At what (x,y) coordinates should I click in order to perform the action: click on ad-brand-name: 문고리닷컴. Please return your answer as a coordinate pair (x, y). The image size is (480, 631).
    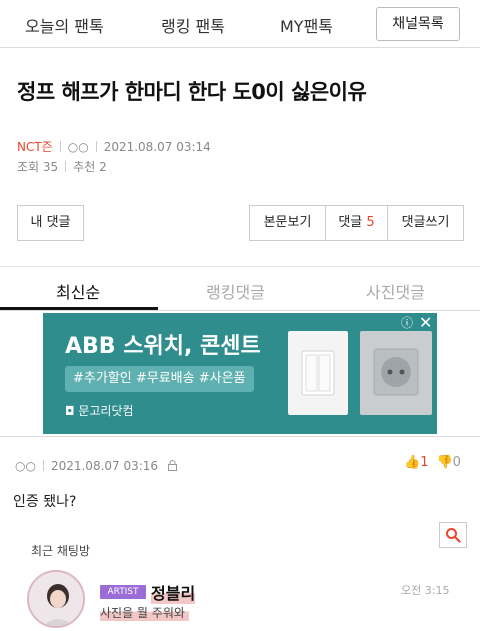
    Looking at the image, I should click on (106, 411).